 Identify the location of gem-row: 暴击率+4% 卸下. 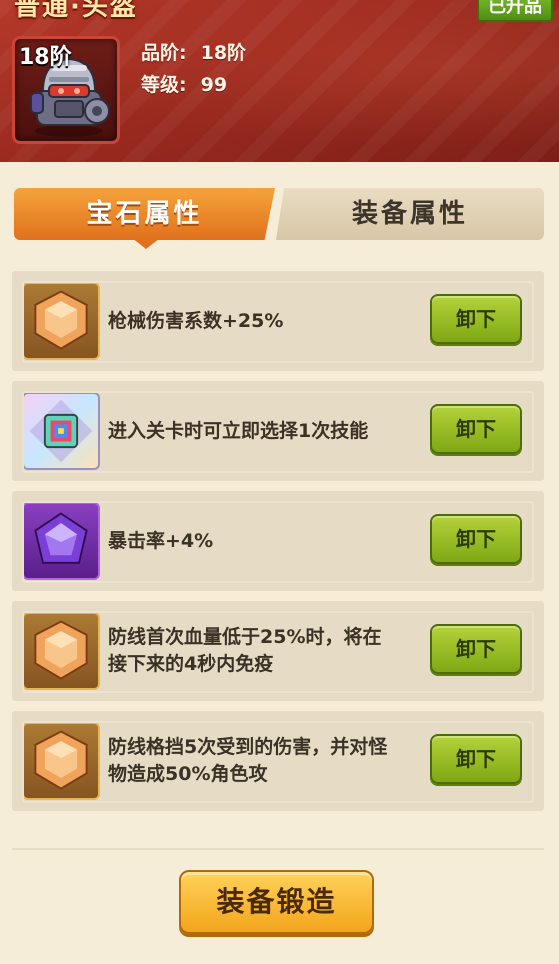
(278, 541).